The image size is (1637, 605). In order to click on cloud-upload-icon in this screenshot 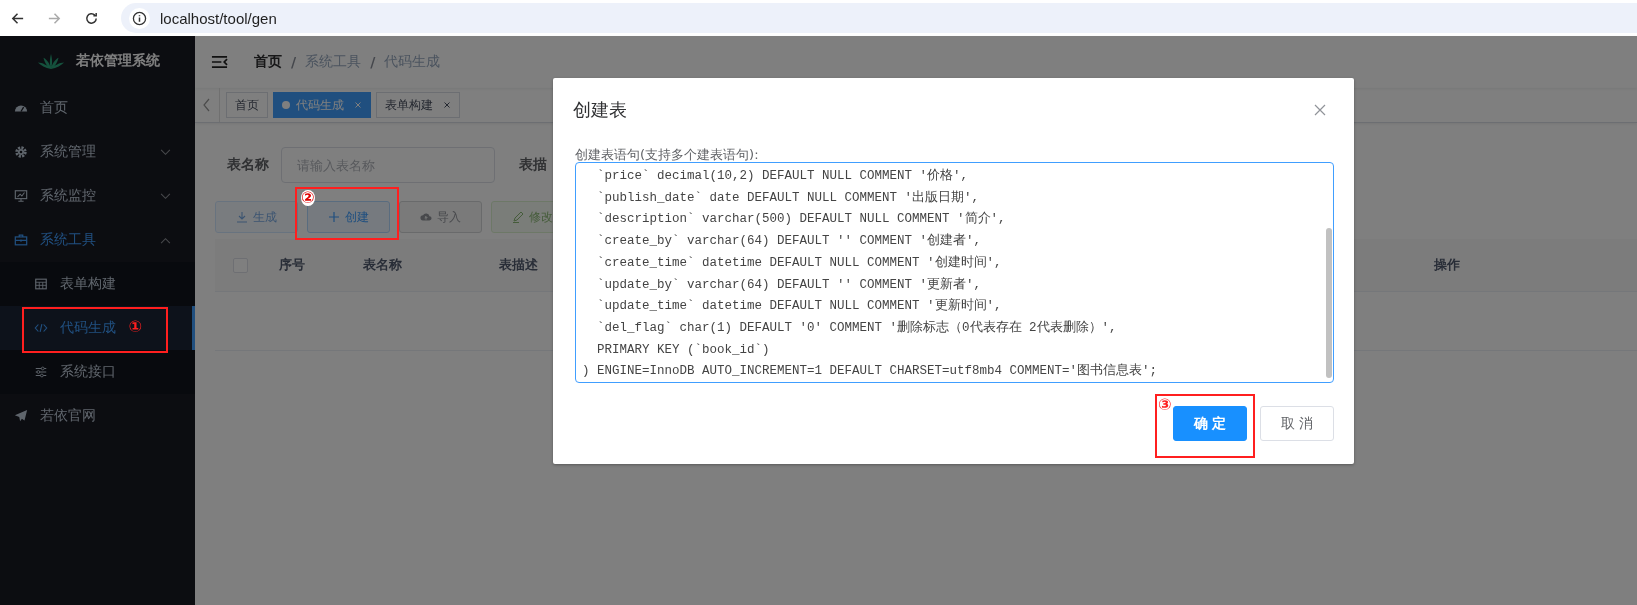, I will do `click(426, 217)`.